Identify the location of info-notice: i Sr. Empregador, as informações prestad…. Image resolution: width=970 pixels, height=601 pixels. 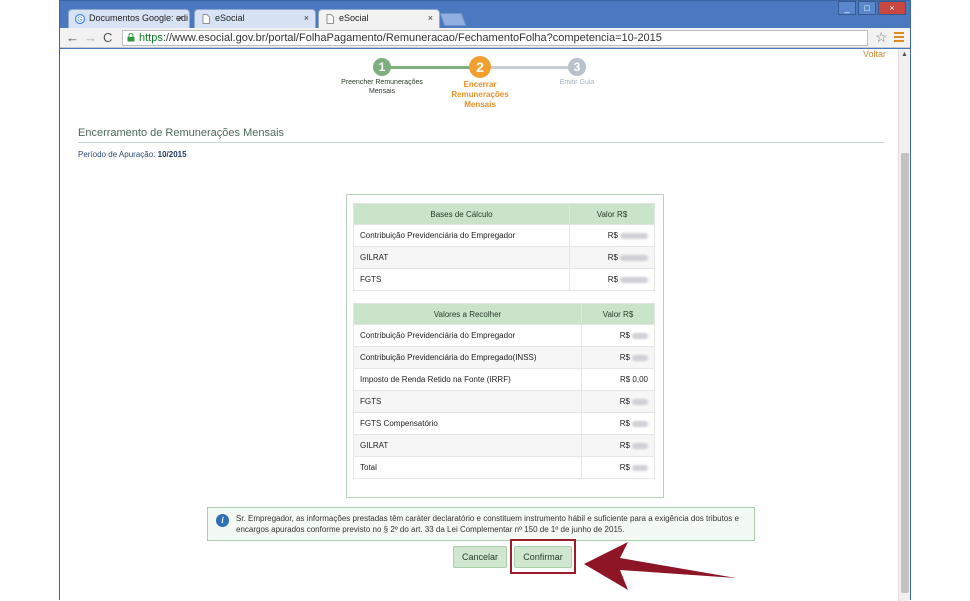
(481, 524).